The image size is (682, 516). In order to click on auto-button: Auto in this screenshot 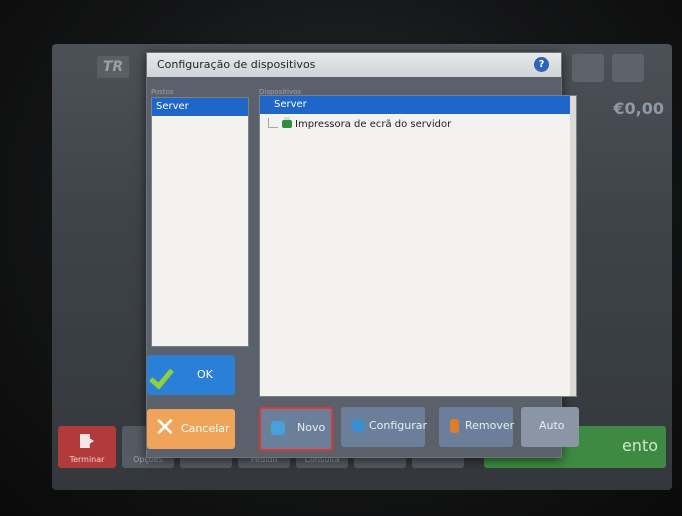, I will do `click(550, 427)`.